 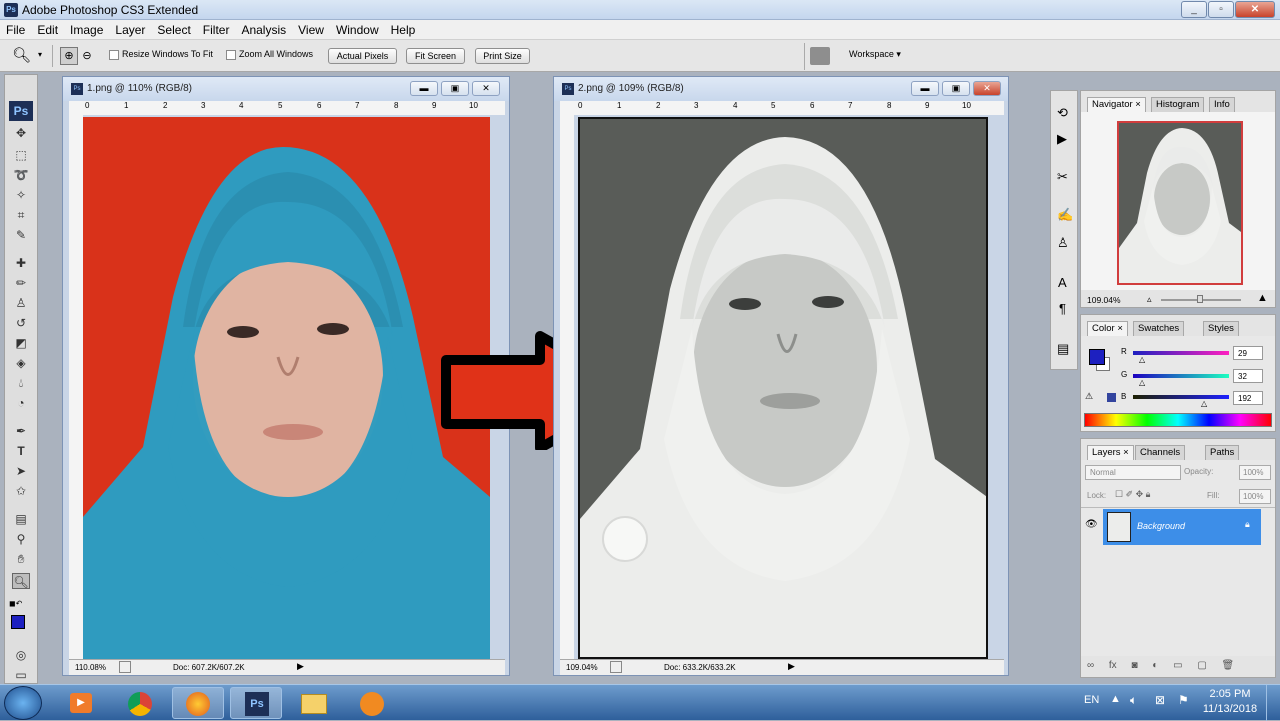 I want to click on default-colors-icon: ◼↶, so click(x=15, y=603).